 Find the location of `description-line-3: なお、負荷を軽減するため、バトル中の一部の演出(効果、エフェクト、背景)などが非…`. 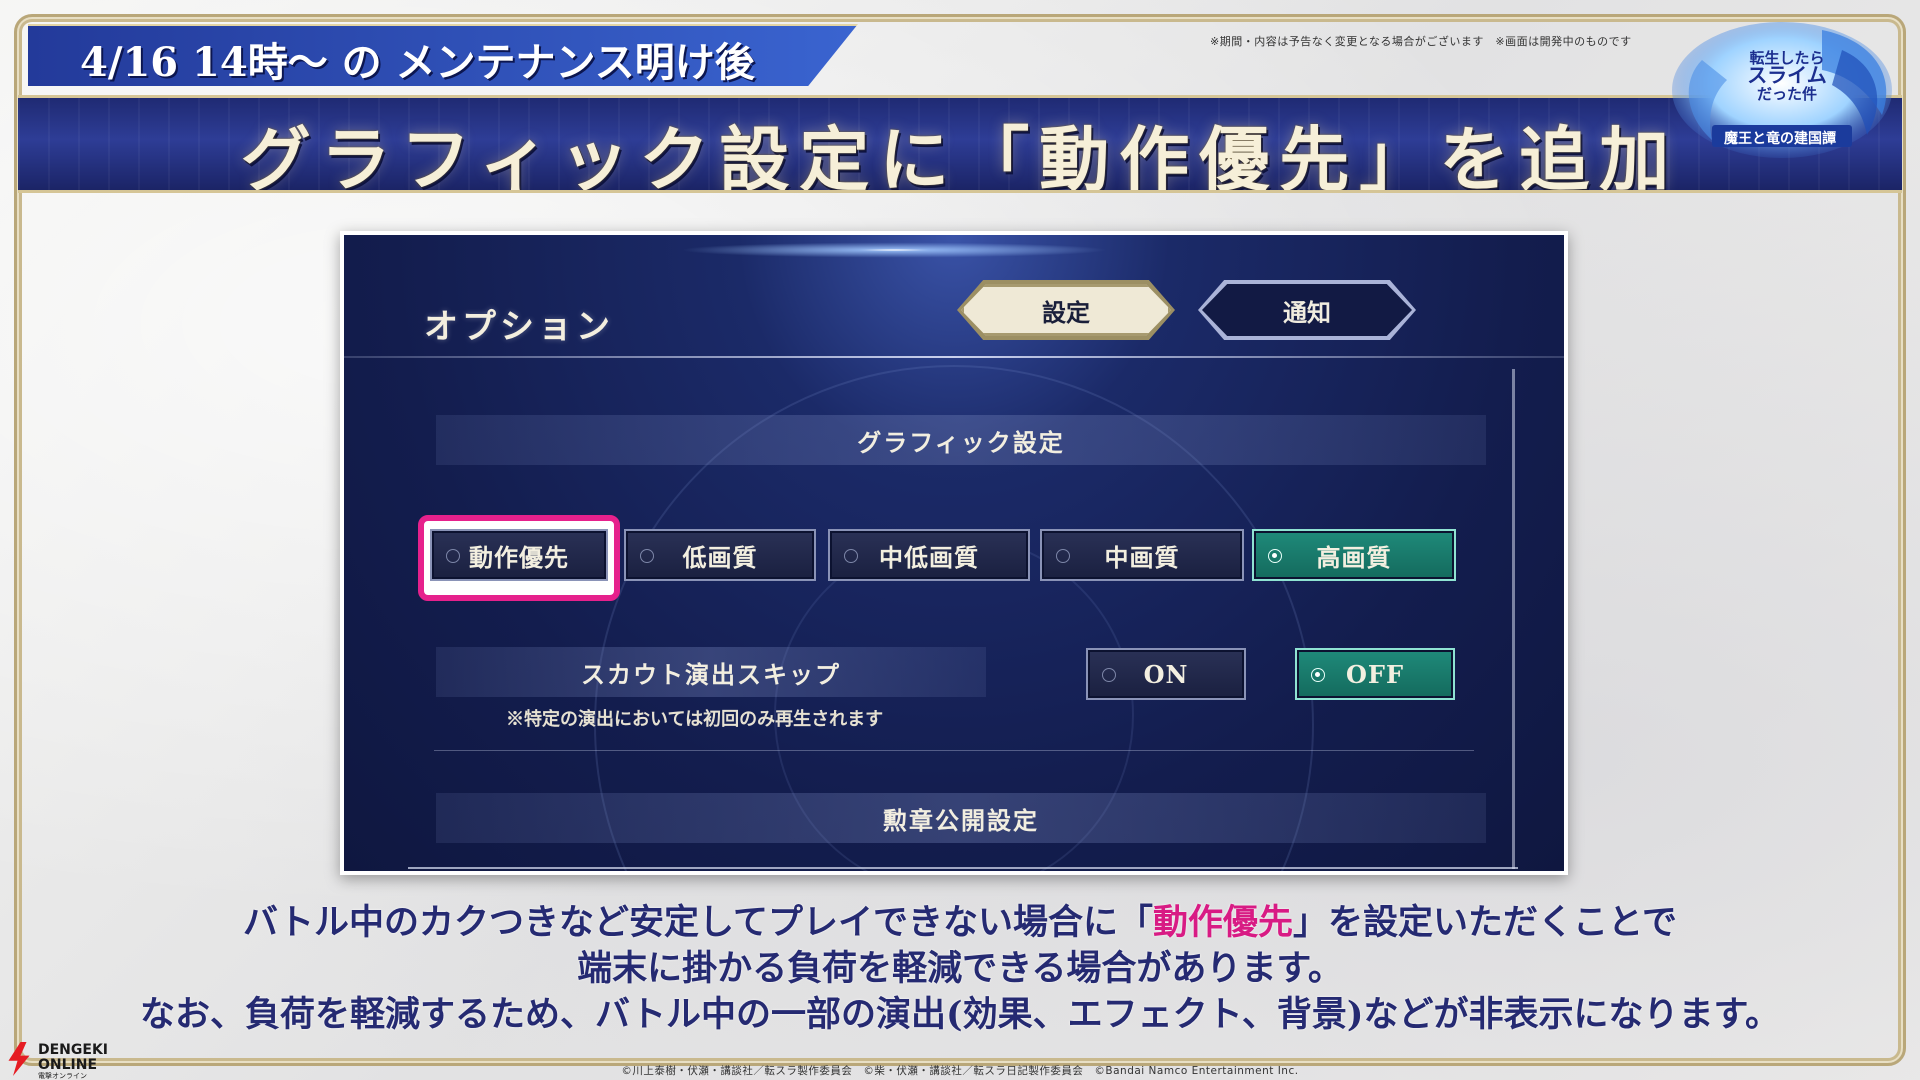

description-line-3: なお、負荷を軽減するため、バトル中の一部の演出(効果、エフェクト、背景)などが非… is located at coordinates (960, 1014).